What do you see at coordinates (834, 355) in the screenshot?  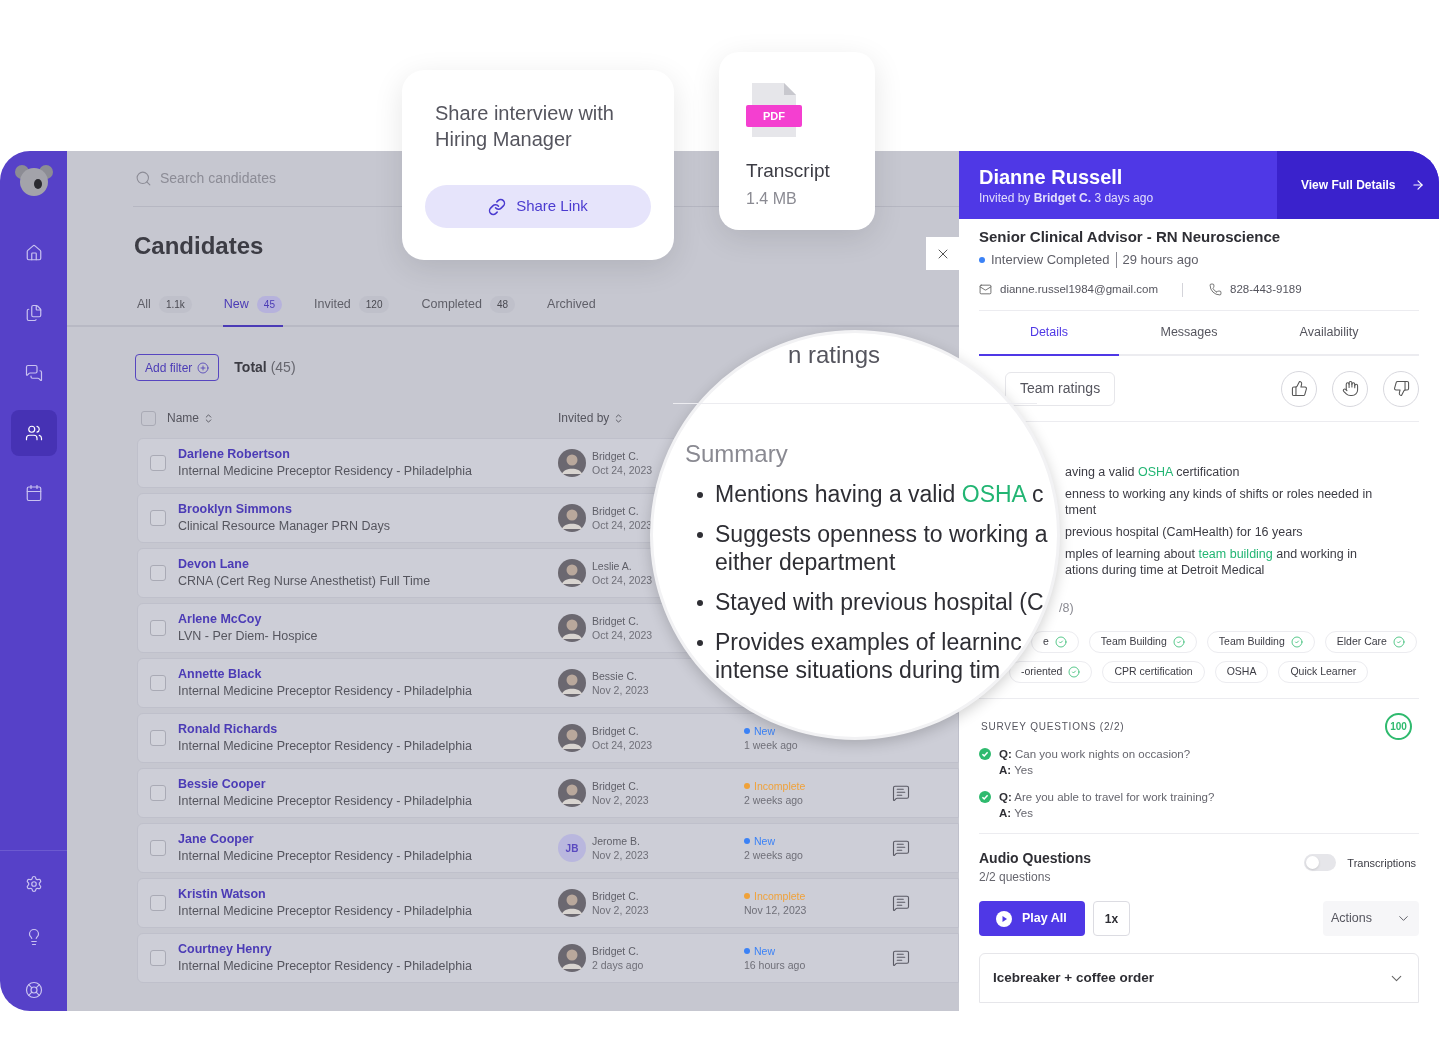 I see `ratings-chip-text: n ratings` at bounding box center [834, 355].